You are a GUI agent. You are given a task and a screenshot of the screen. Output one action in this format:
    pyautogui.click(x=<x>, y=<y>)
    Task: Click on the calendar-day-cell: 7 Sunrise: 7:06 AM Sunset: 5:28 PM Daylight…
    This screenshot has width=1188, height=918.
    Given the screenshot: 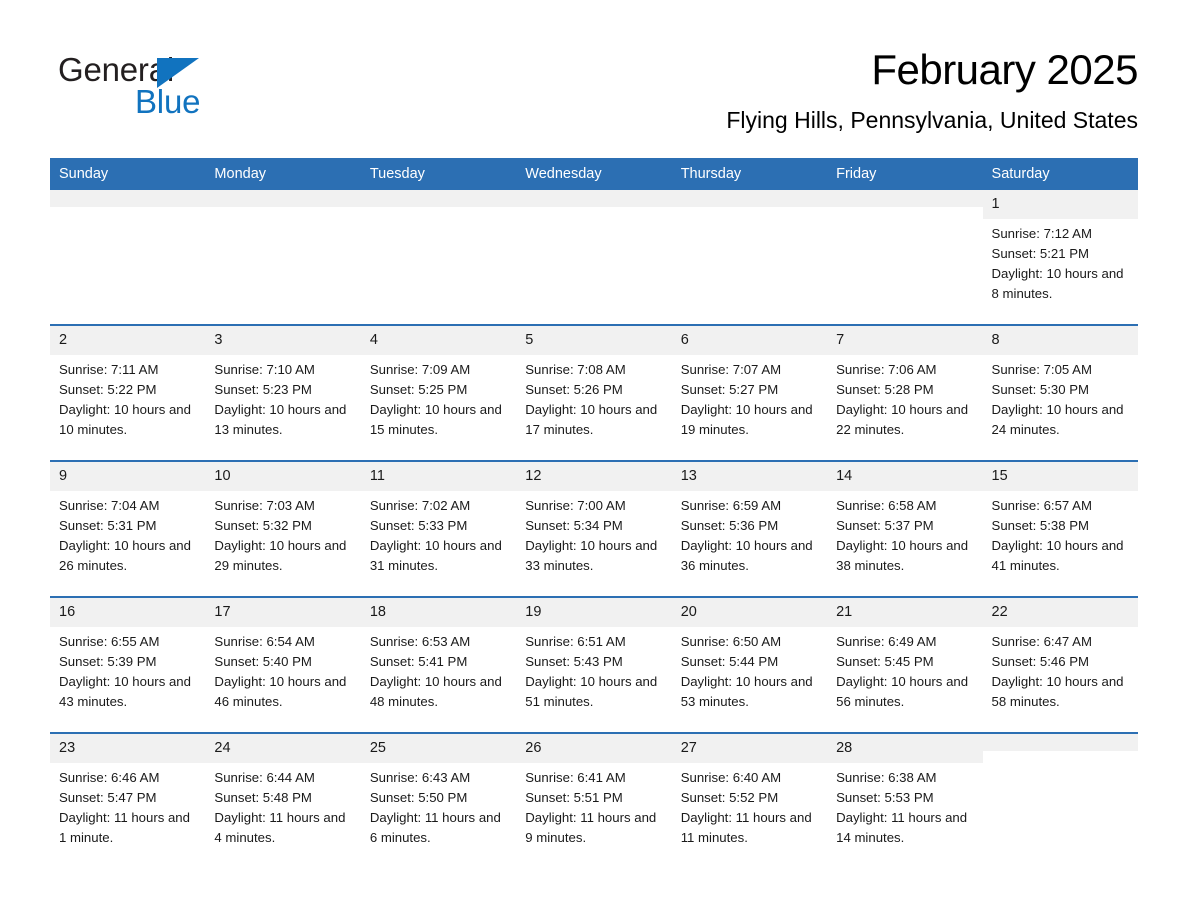 What is the action you would take?
    pyautogui.click(x=905, y=392)
    